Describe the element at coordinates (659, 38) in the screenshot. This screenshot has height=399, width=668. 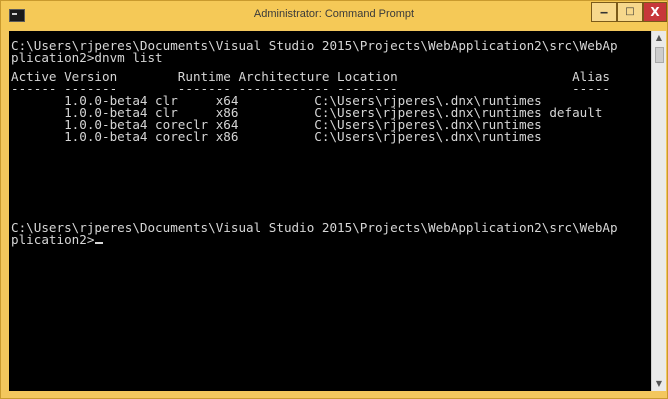
I see `scroll-up-icon: ▲` at that location.